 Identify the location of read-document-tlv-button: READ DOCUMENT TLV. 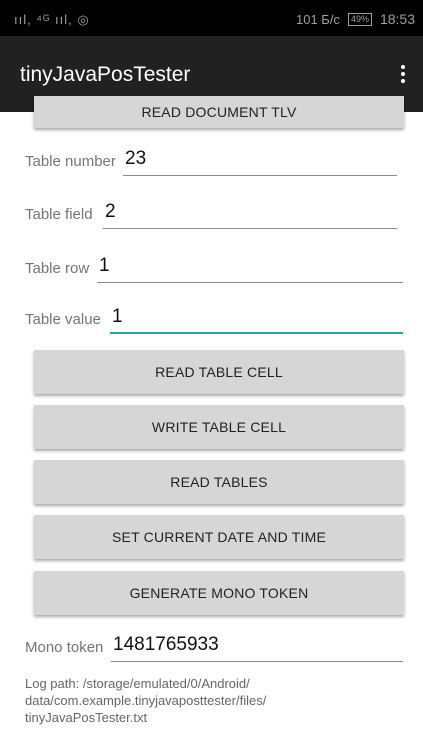
(219, 112).